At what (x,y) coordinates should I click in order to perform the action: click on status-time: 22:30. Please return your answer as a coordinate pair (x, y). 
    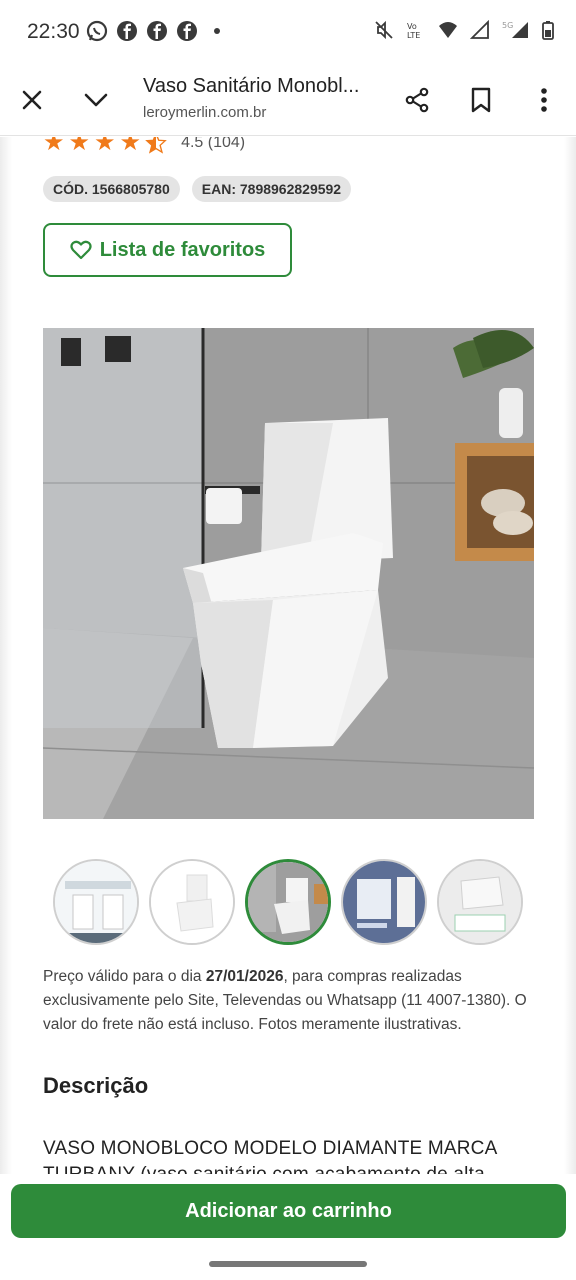
    Looking at the image, I should click on (53, 31).